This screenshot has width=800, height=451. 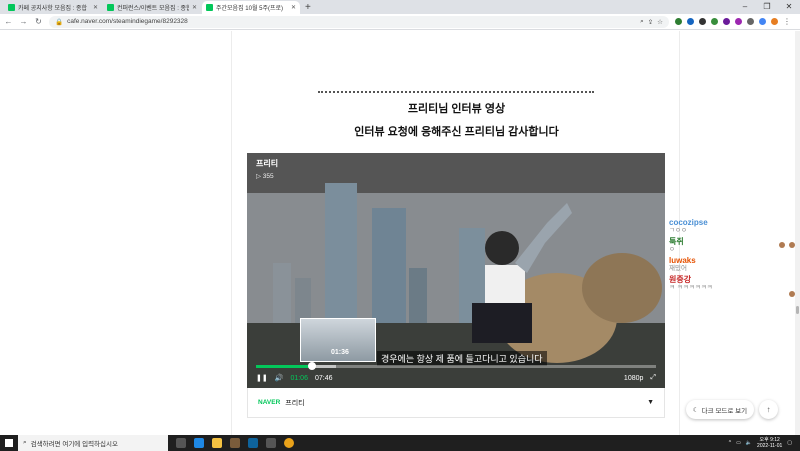 I want to click on naver-logo: NAVER, so click(x=269, y=402).